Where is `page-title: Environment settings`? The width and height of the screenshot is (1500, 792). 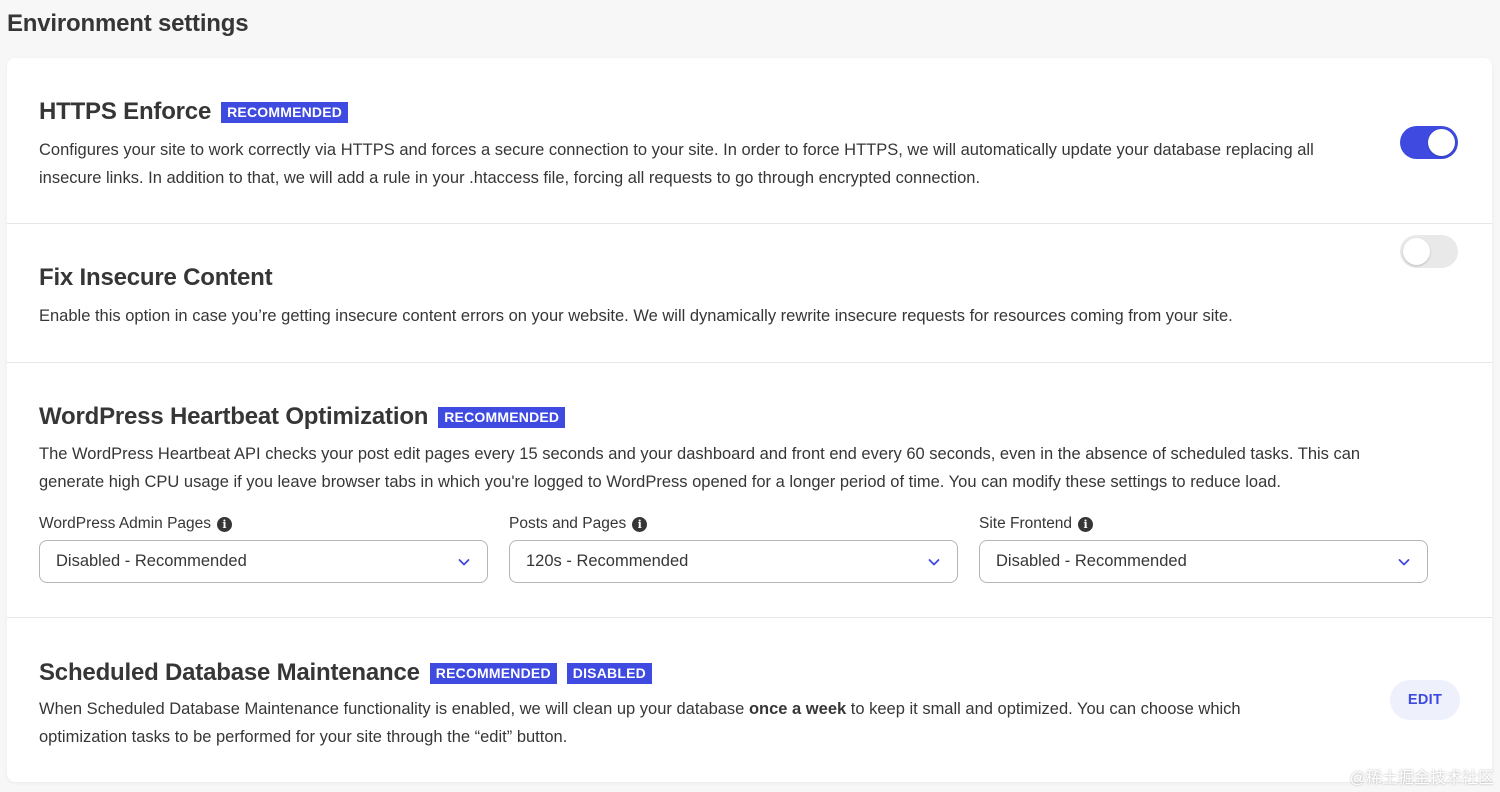
page-title: Environment settings is located at coordinates (128, 23).